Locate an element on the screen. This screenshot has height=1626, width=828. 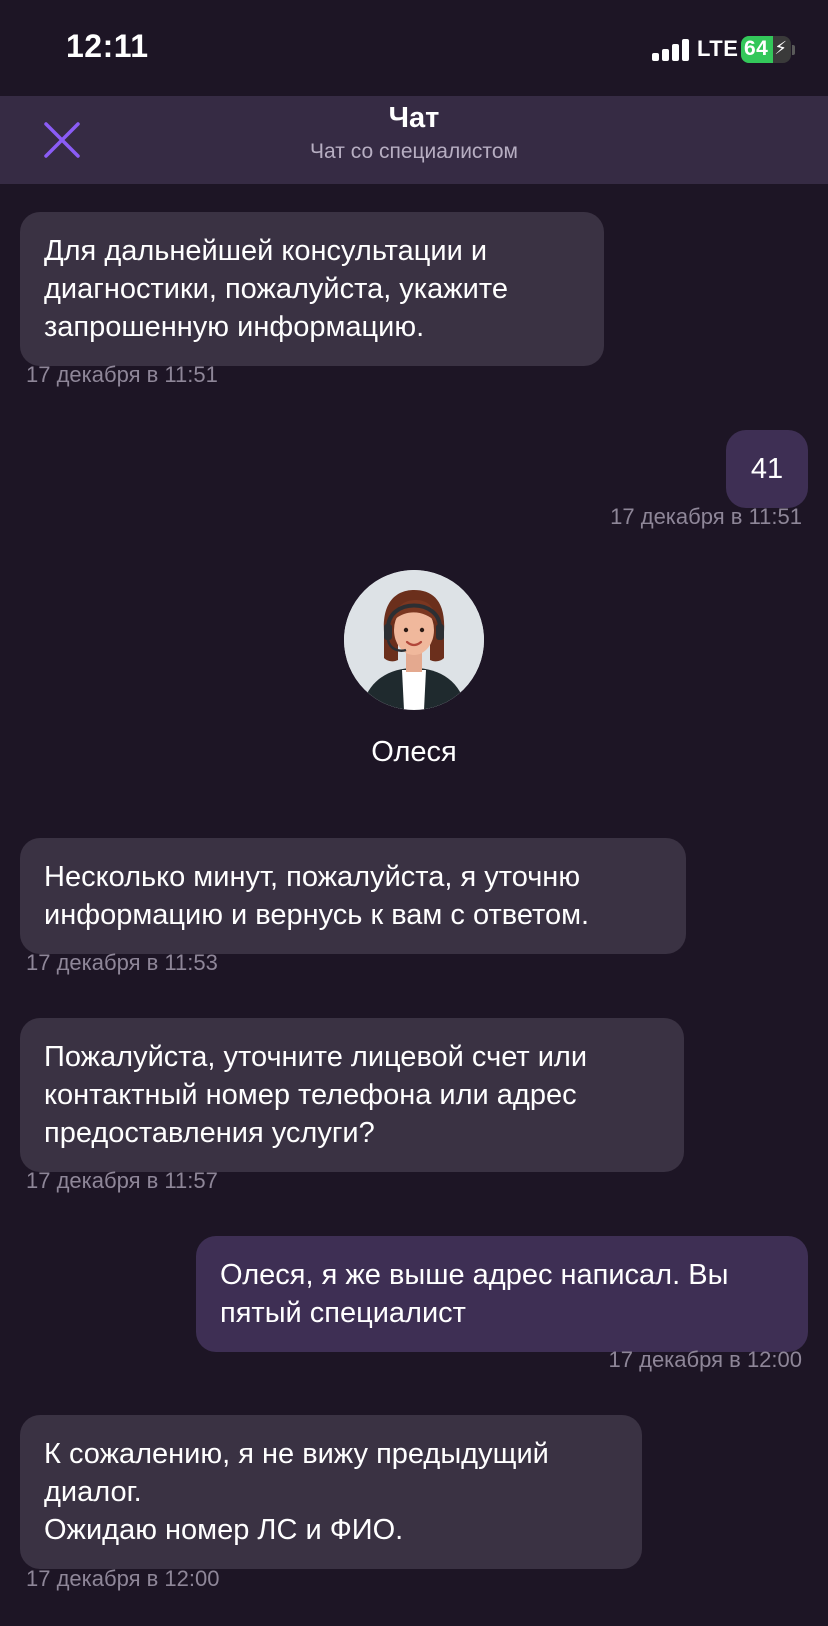
charging-icon: ⚡ is located at coordinates (780, 48).